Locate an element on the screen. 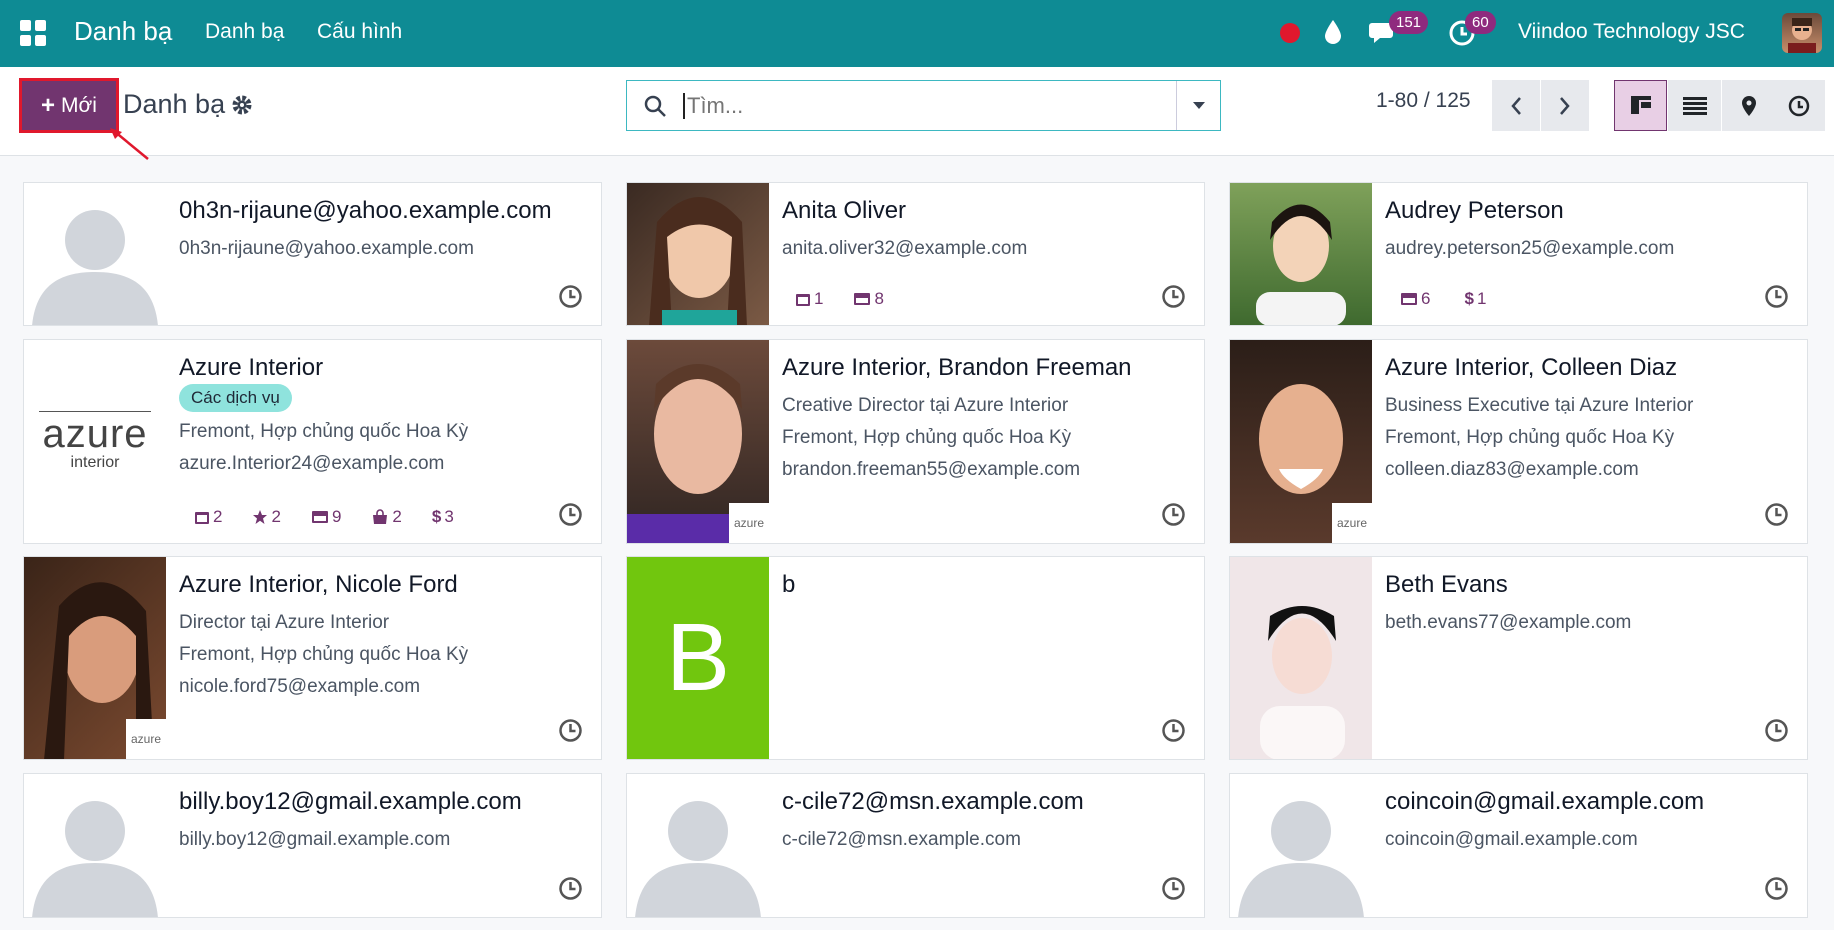 The image size is (1834, 930). cards-count: 8 is located at coordinates (868, 299).